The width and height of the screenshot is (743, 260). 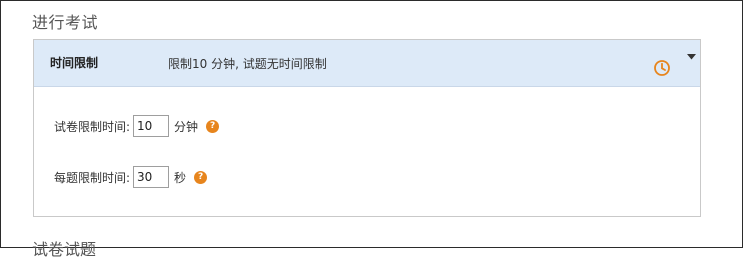 I want to click on question-time-limit-row: 每题限制时间: 秒 ?, so click(x=131, y=177).